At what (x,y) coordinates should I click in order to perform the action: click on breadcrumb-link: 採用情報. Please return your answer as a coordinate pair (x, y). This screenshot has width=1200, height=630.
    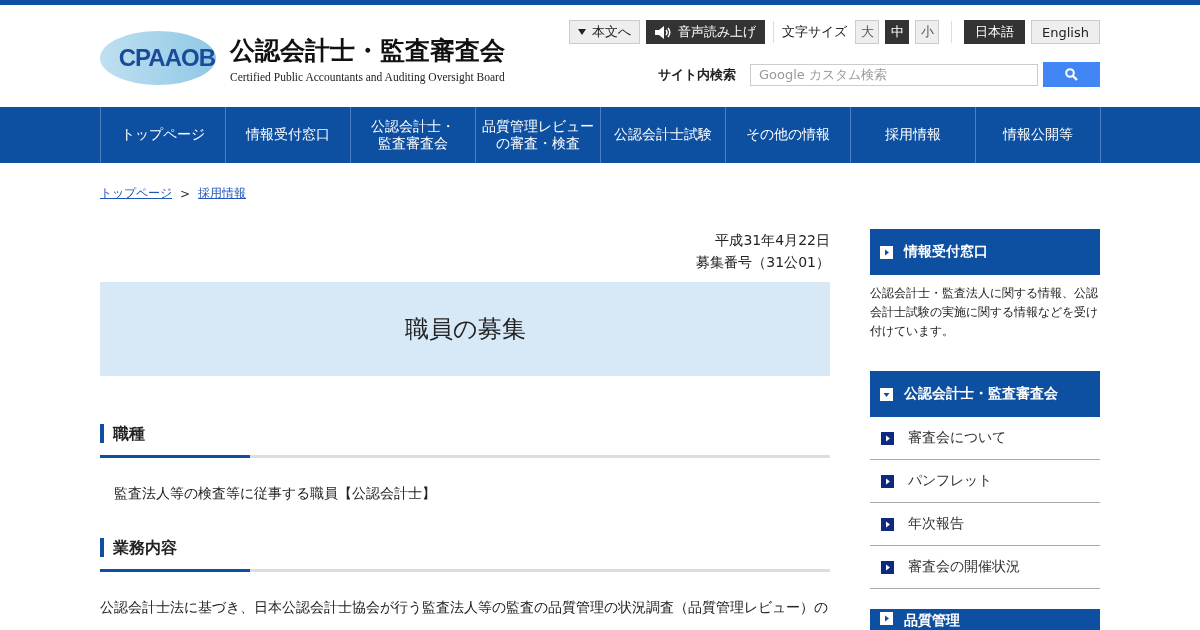
    Looking at the image, I should click on (222, 193).